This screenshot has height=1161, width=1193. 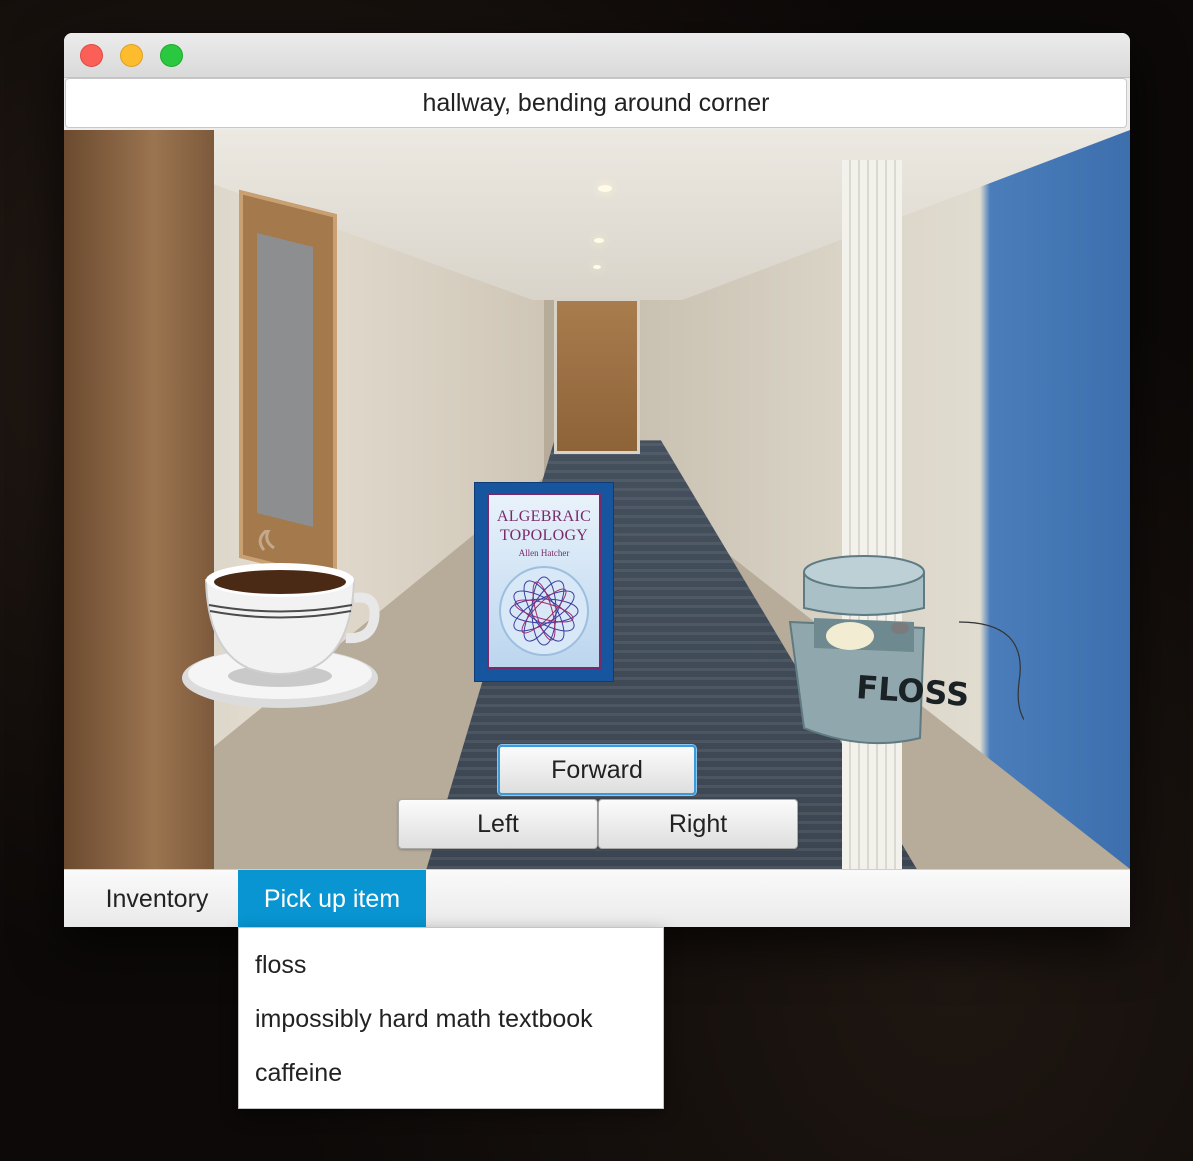 What do you see at coordinates (451, 1073) in the screenshot?
I see `dropdown-item-caffeine: caffeine` at bounding box center [451, 1073].